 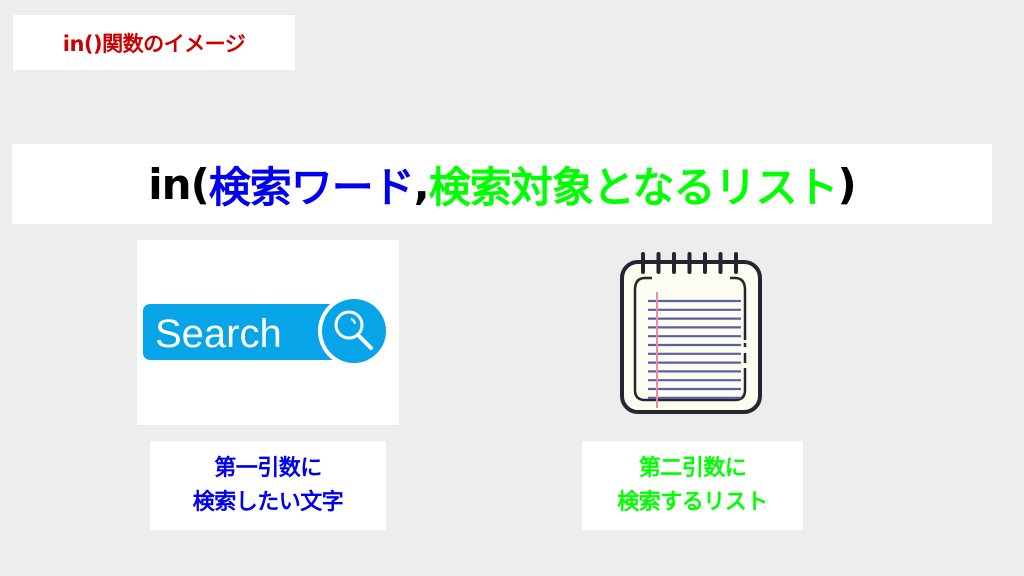 I want to click on caption-right-line2: 検索するリスト, so click(x=692, y=502).